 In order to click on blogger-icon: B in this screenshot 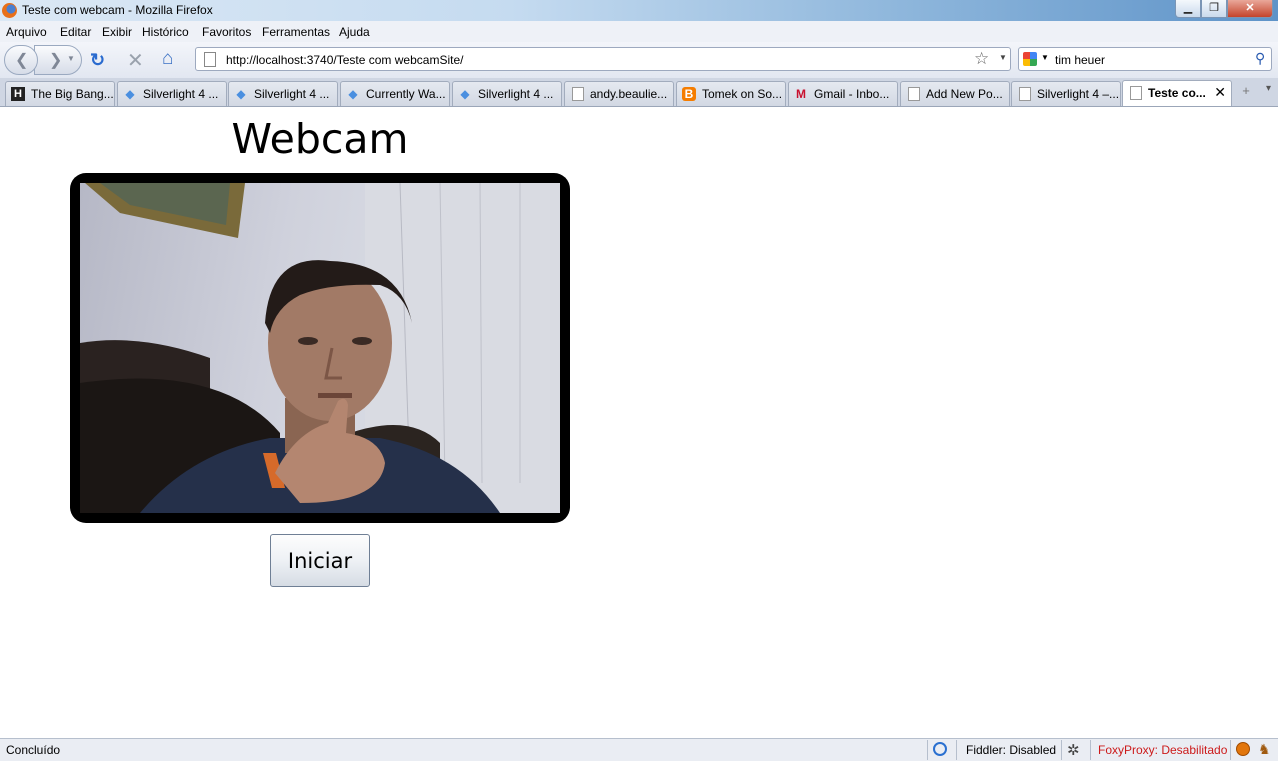, I will do `click(689, 94)`.